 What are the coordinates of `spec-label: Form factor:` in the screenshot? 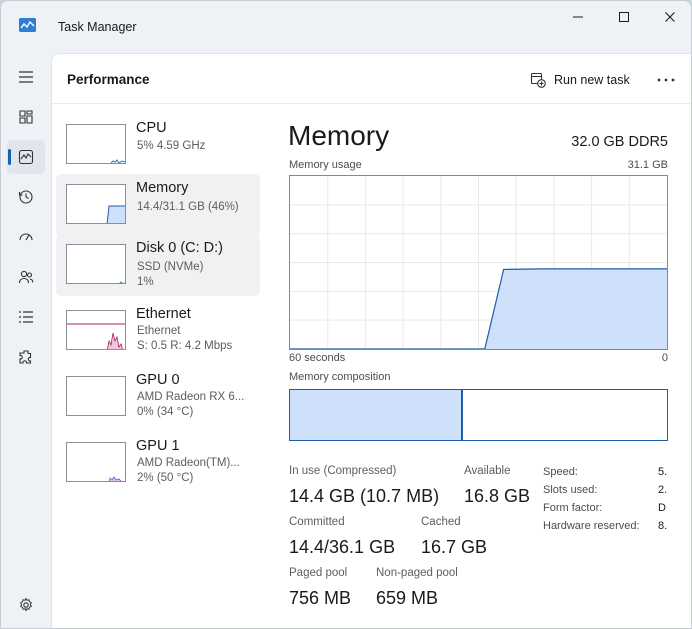 It's located at (573, 508).